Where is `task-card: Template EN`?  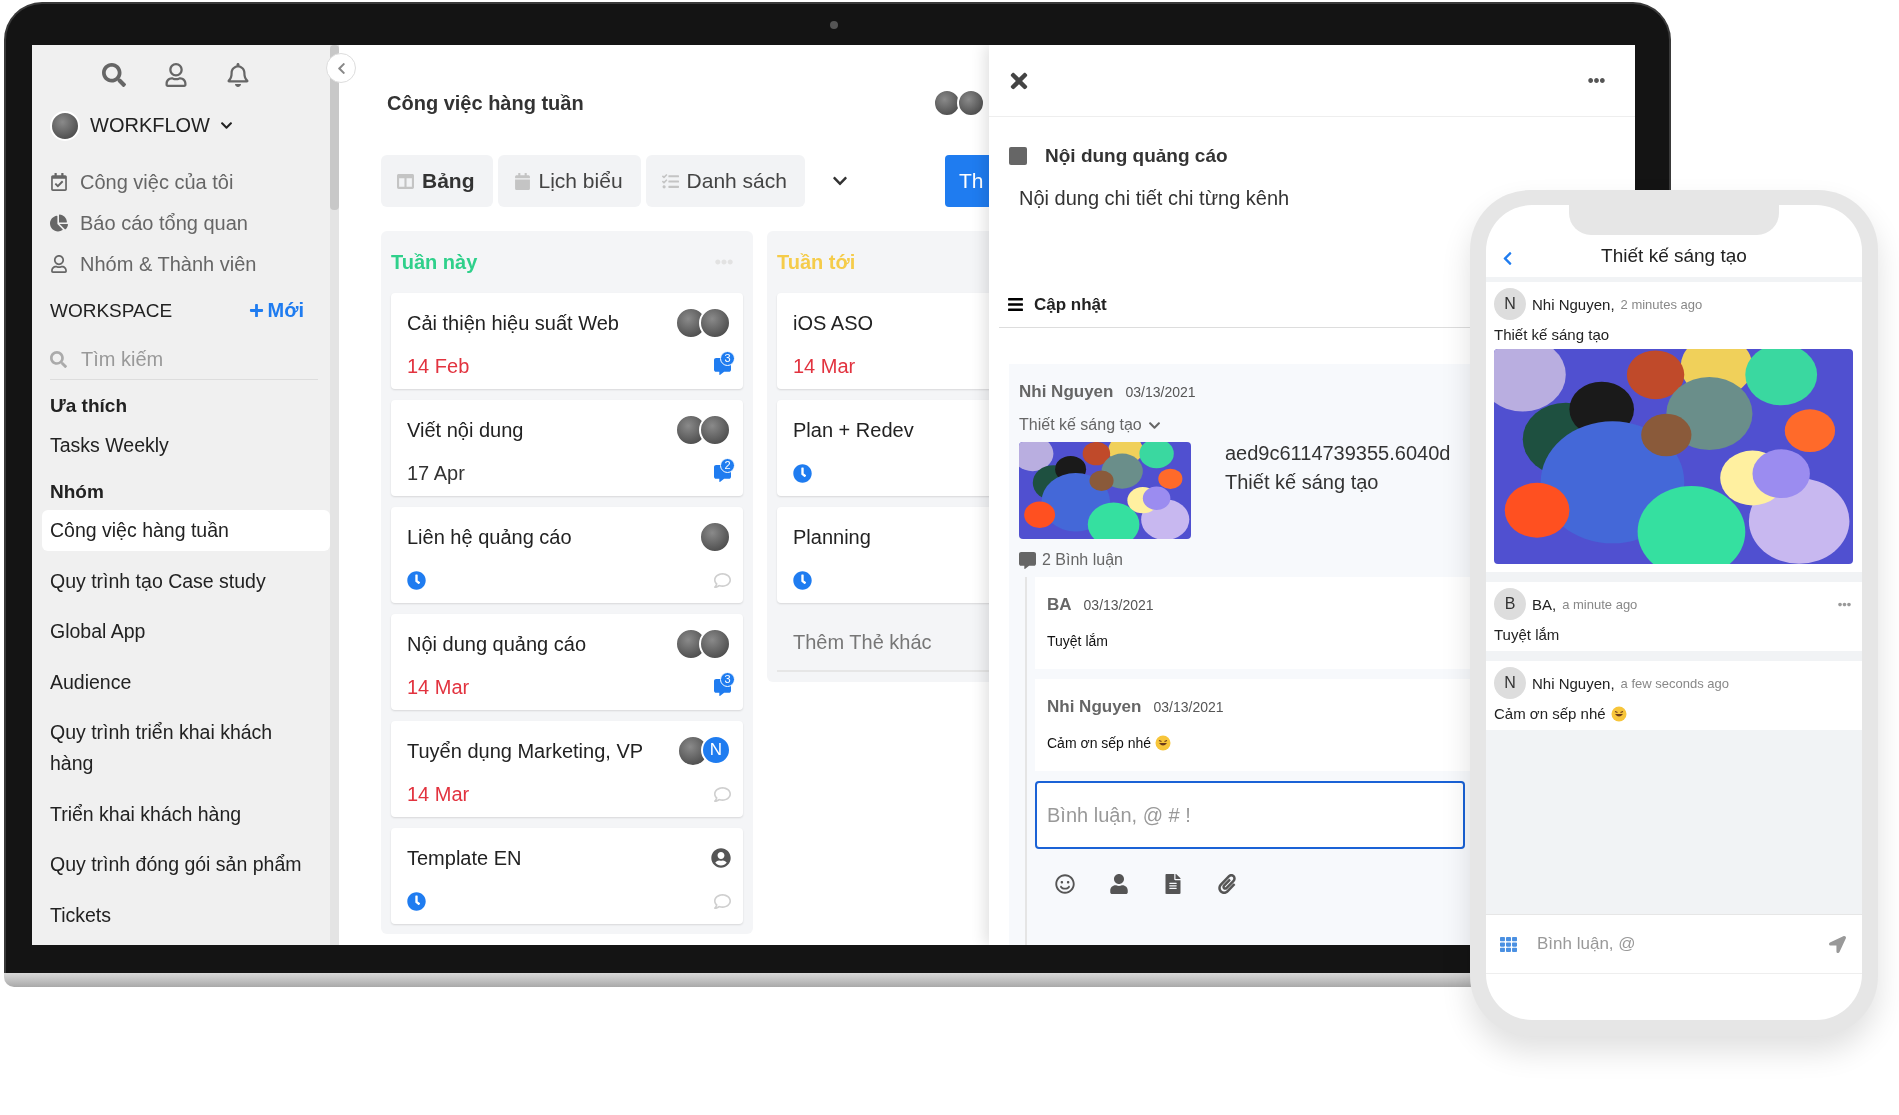
task-card: Template EN is located at coordinates (567, 876).